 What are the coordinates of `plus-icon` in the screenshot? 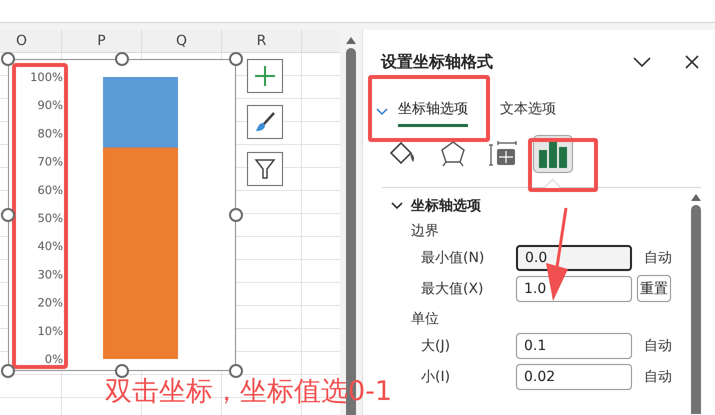 It's located at (265, 76).